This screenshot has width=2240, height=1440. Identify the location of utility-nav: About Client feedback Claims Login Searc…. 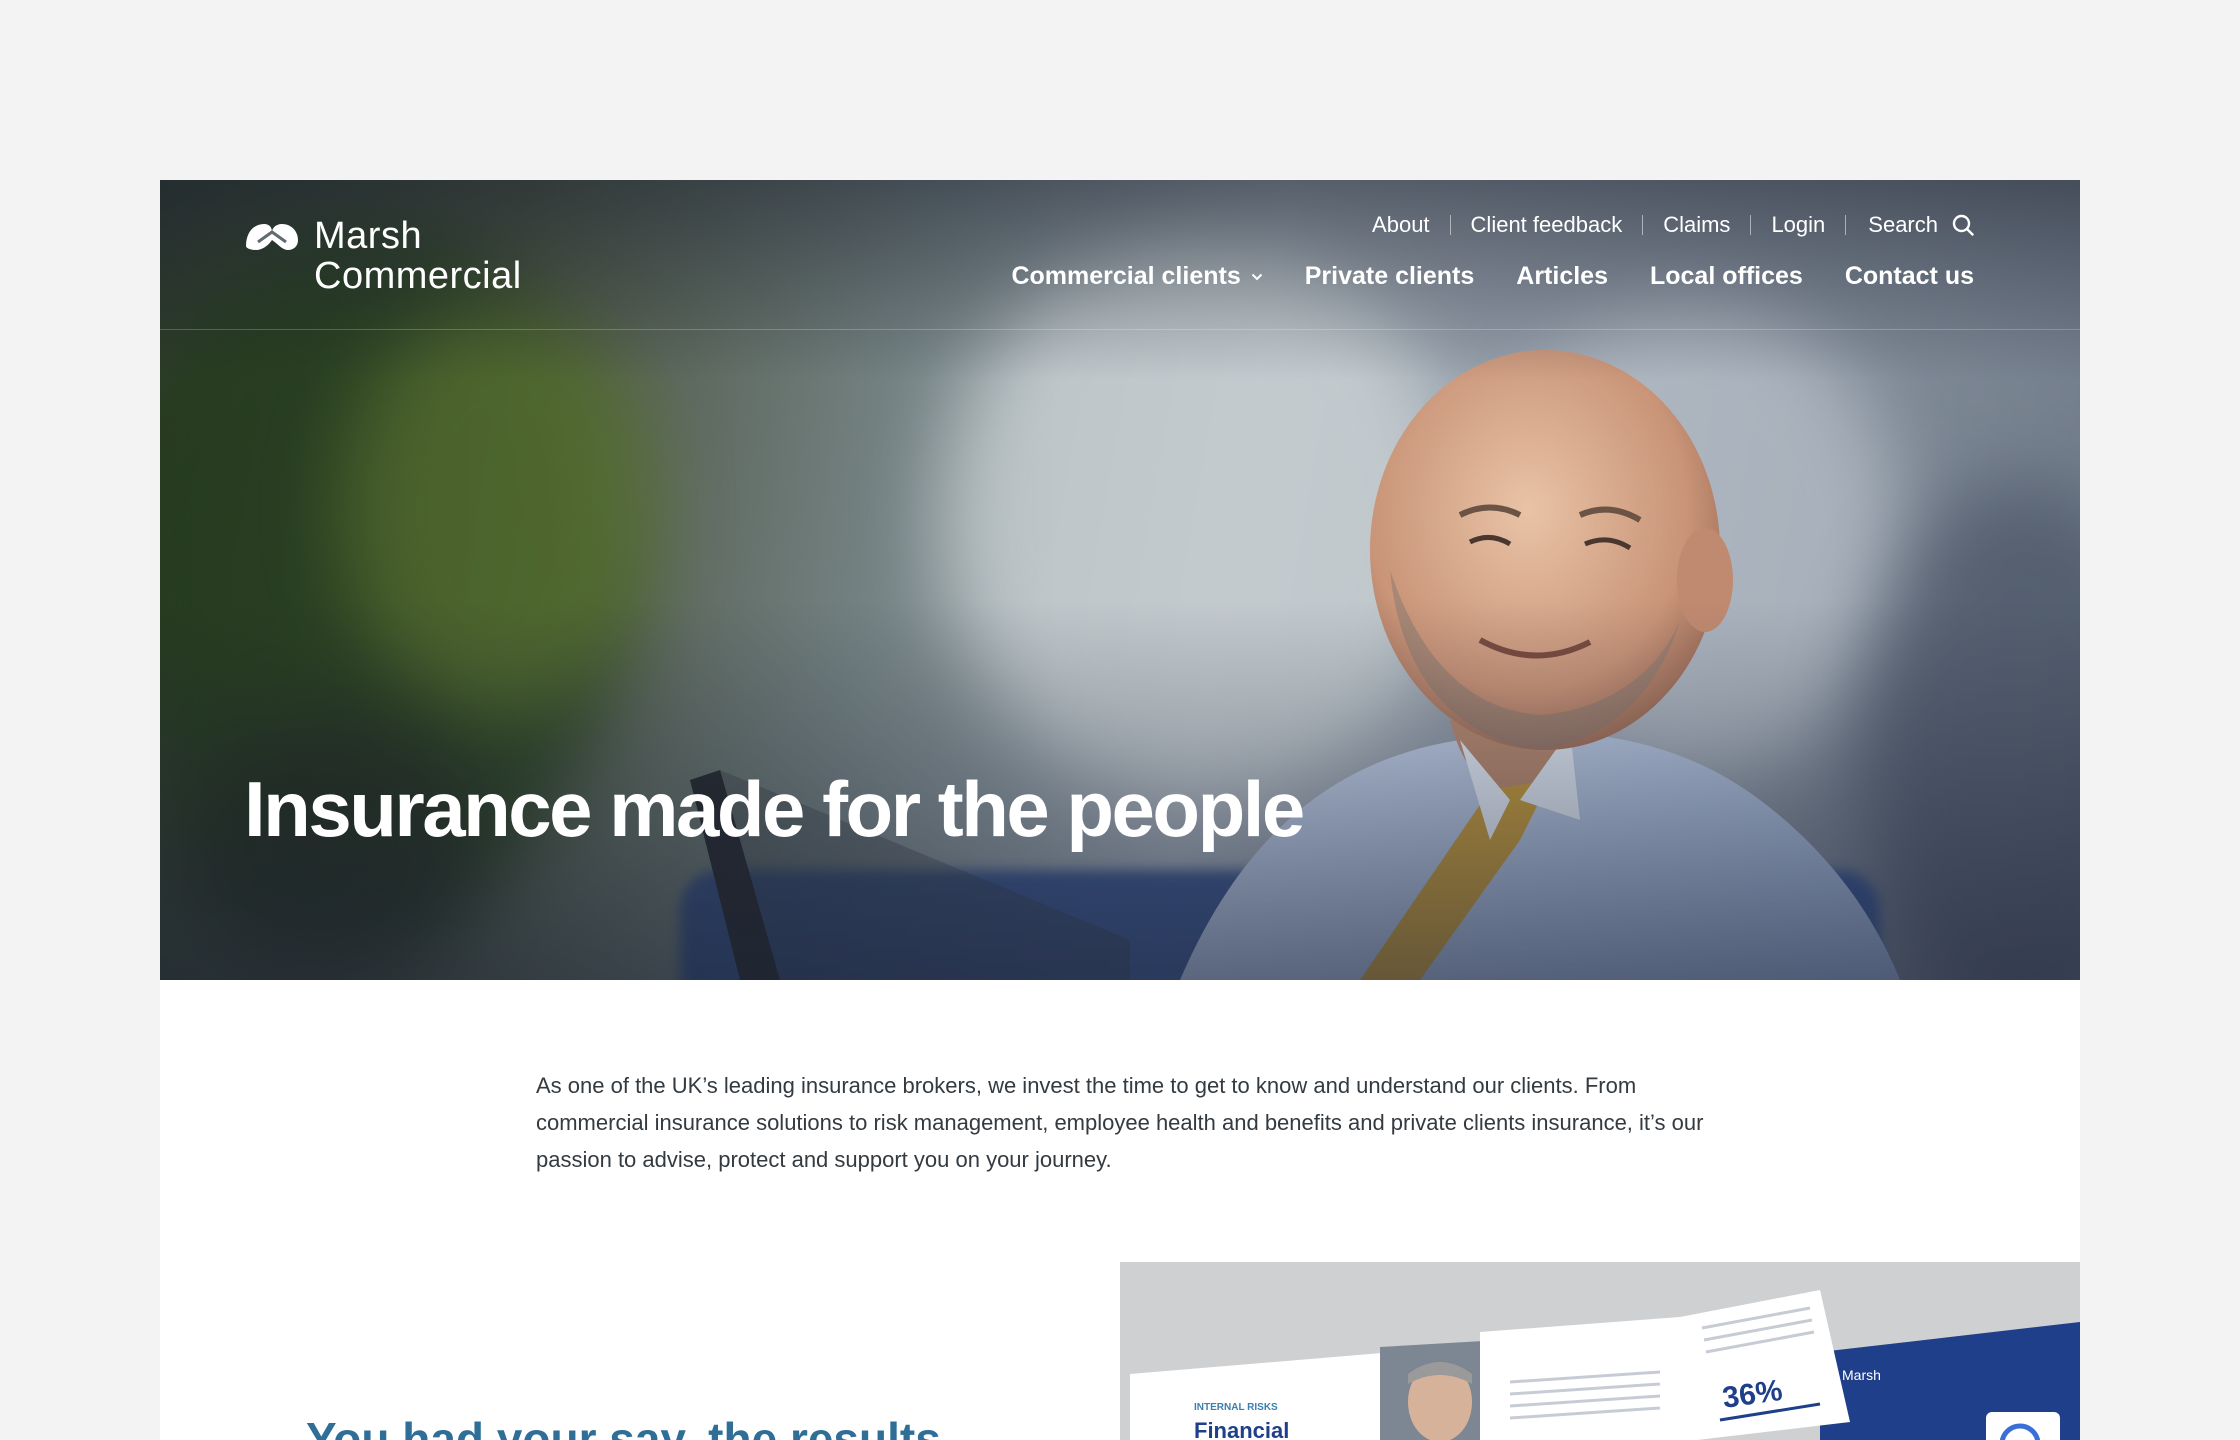
(1663, 225).